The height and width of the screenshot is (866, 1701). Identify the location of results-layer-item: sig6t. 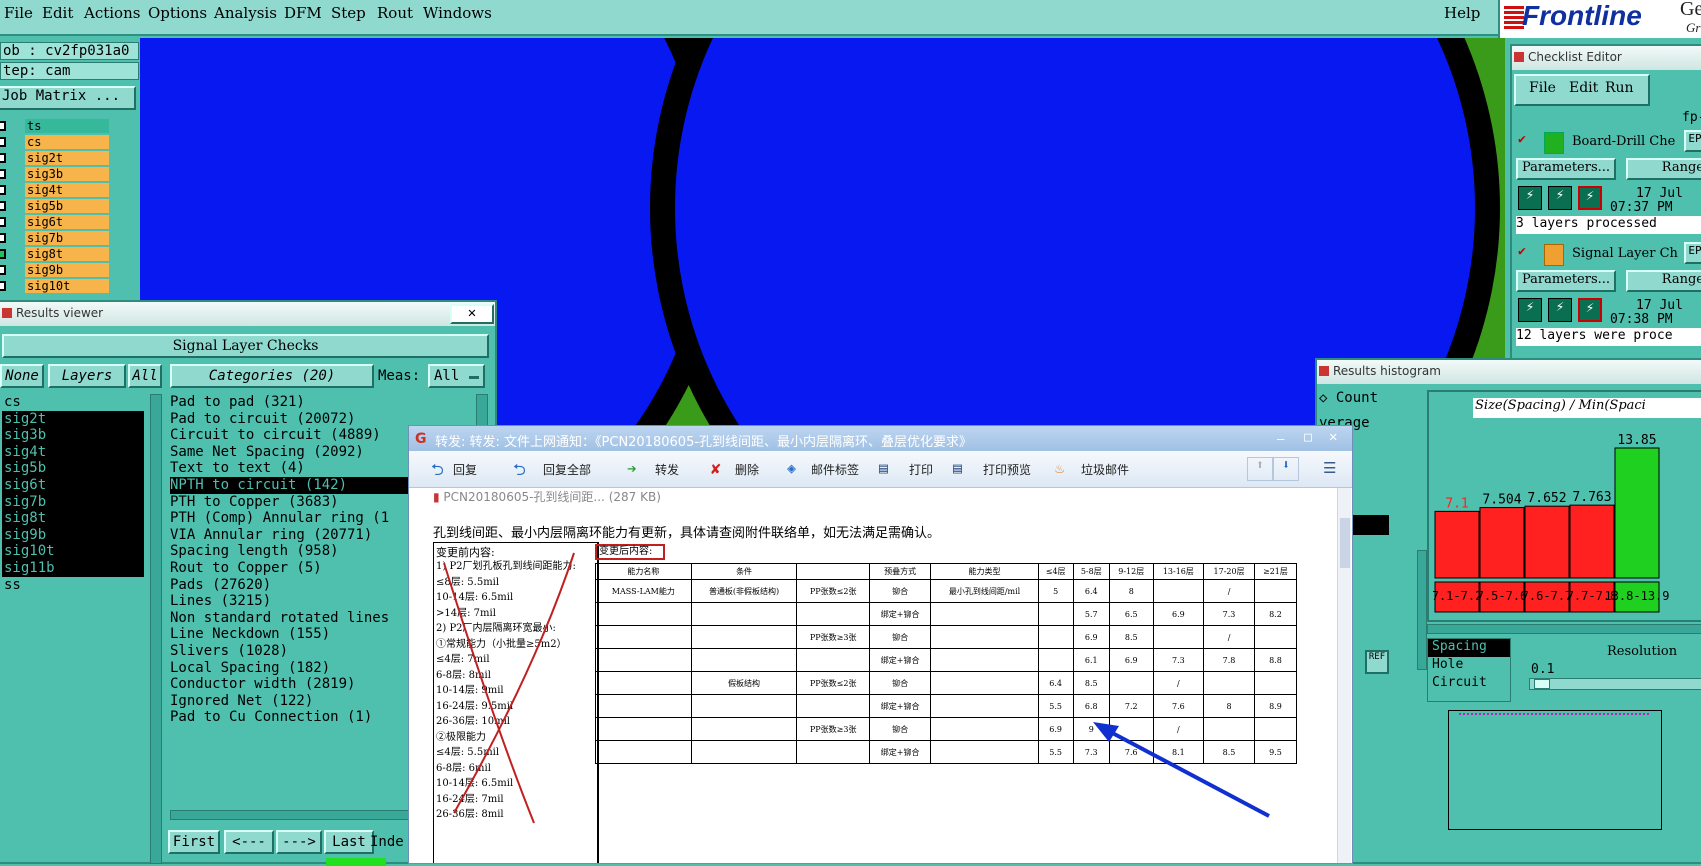
(73, 485).